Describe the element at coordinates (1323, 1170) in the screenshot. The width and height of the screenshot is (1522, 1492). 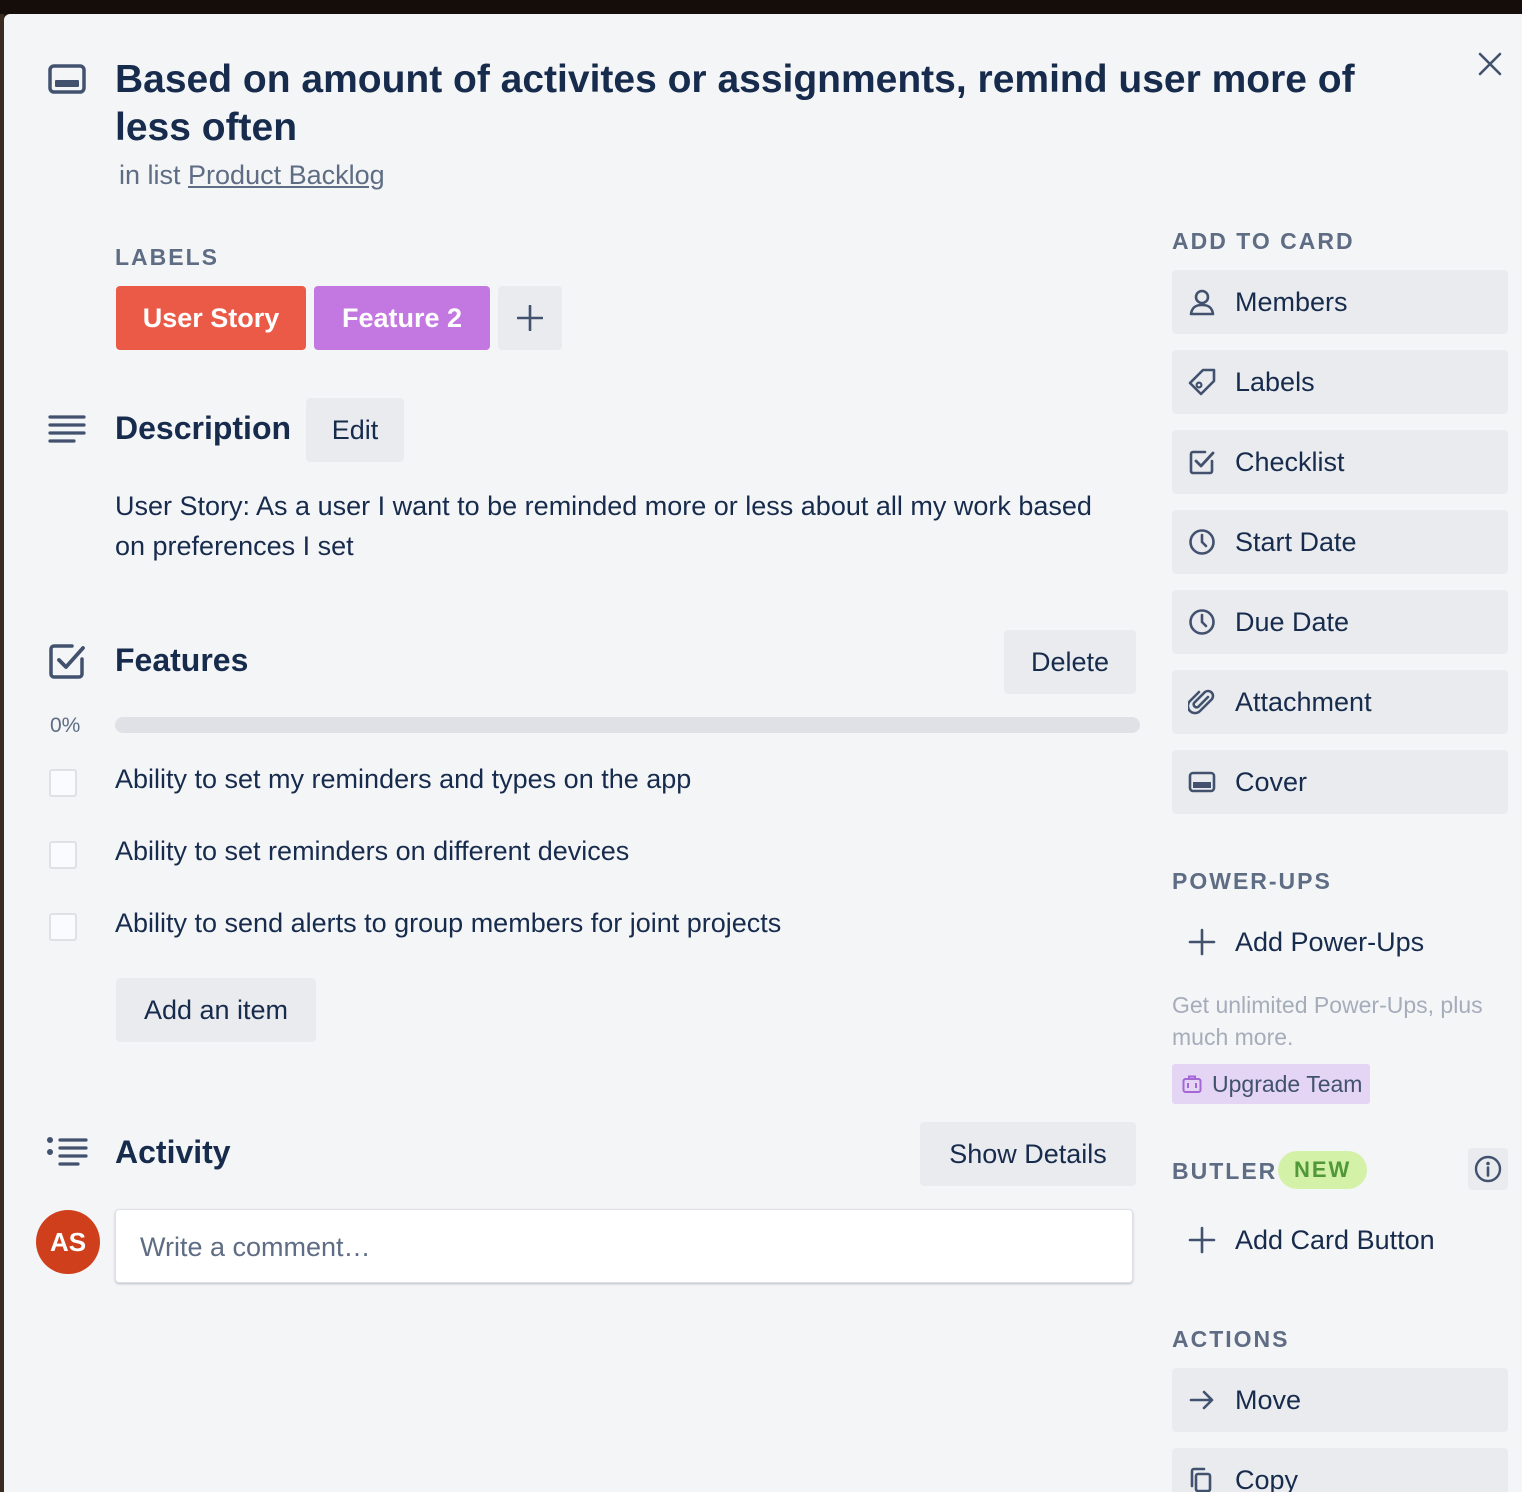
I see `new-badge: NEW` at that location.